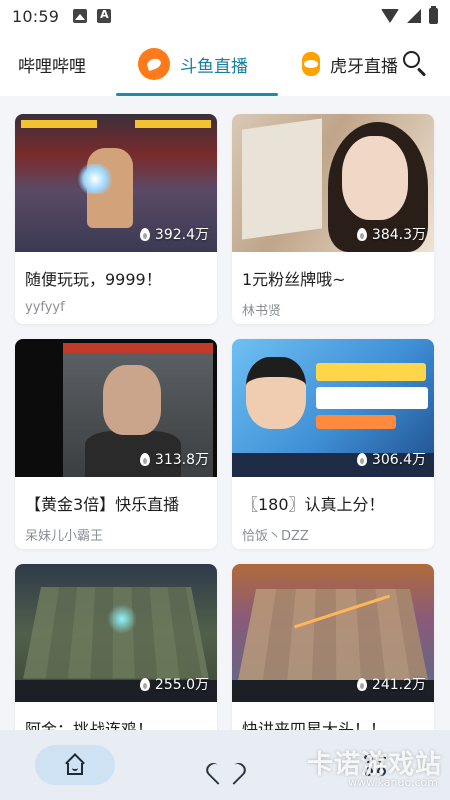 The width and height of the screenshot is (450, 800). I want to click on tab-huya-label: 虎牙直播, so click(364, 66).